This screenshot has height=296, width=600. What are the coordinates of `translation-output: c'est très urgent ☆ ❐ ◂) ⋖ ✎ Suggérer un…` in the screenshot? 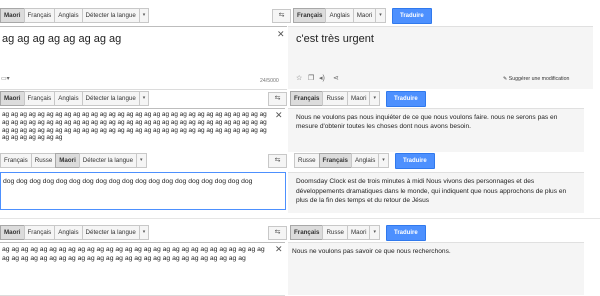 It's located at (440, 57).